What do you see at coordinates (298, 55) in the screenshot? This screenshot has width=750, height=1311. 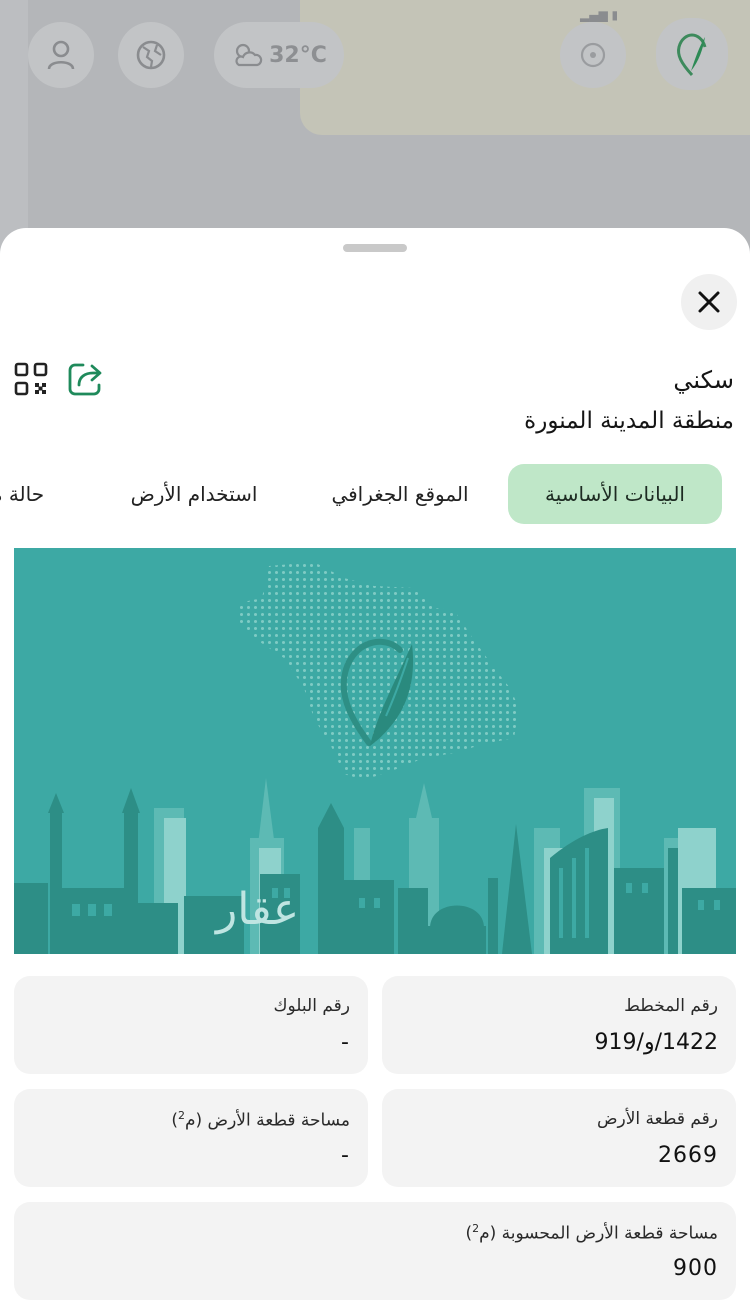 I see `weather-temperature: 32°C` at bounding box center [298, 55].